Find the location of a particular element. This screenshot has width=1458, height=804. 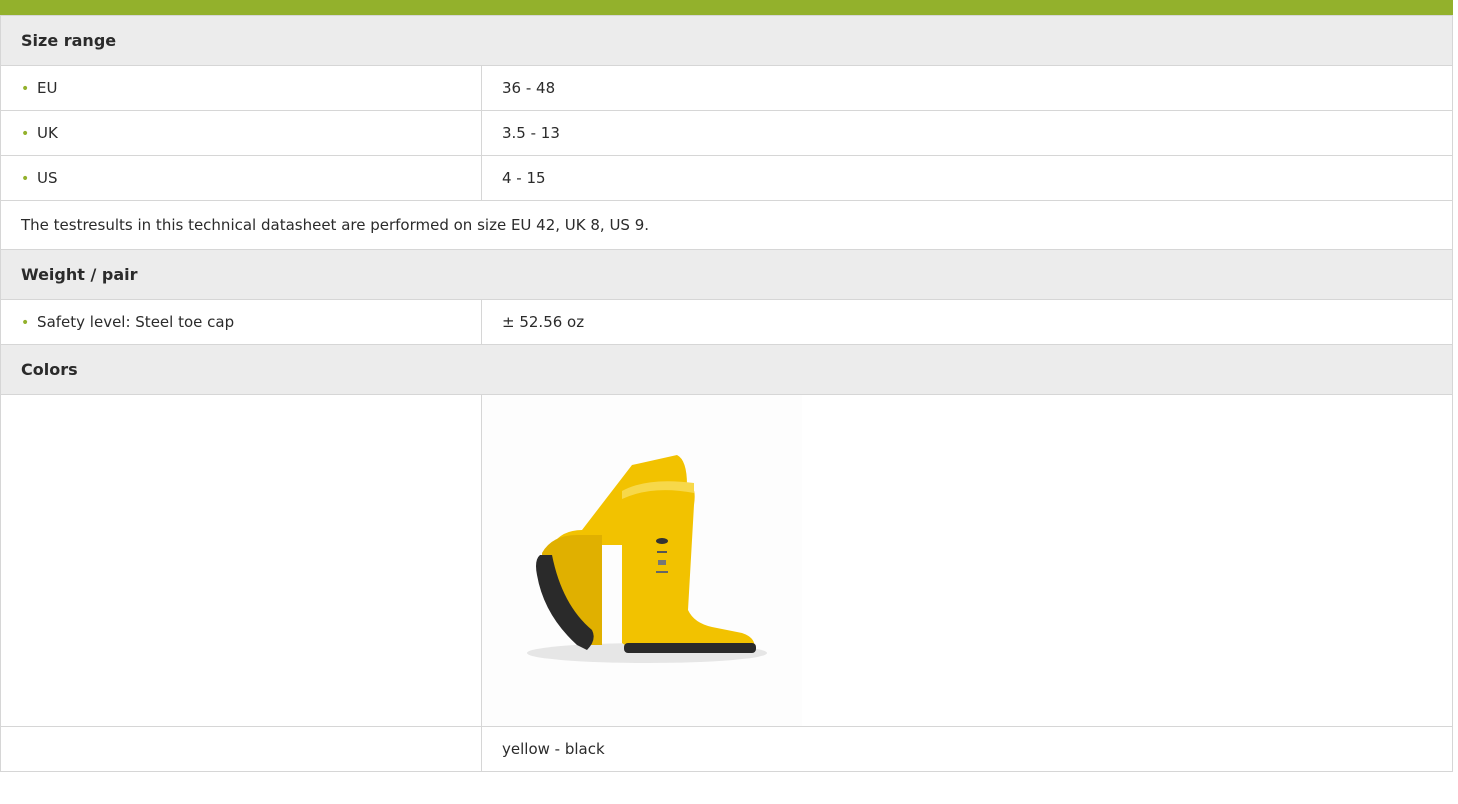

row-label-text: Safety level: Steel toe cap is located at coordinates (136, 322).